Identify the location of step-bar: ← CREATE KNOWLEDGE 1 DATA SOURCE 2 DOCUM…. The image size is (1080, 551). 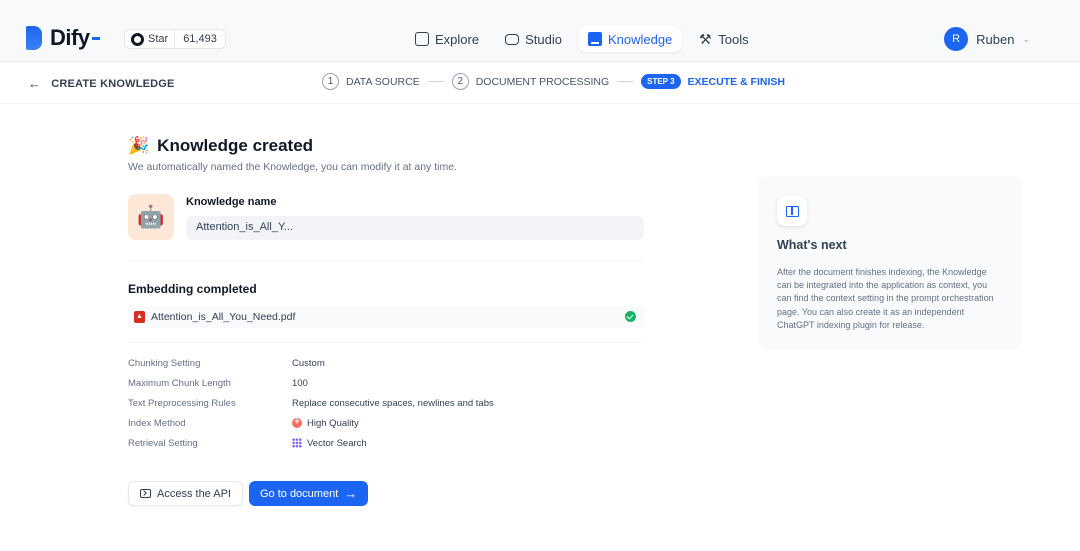
(540, 83).